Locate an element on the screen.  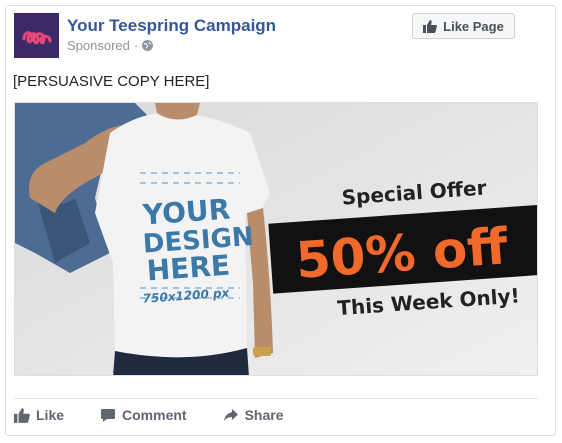
sponsored-meta: Sponsored · is located at coordinates (110, 45).